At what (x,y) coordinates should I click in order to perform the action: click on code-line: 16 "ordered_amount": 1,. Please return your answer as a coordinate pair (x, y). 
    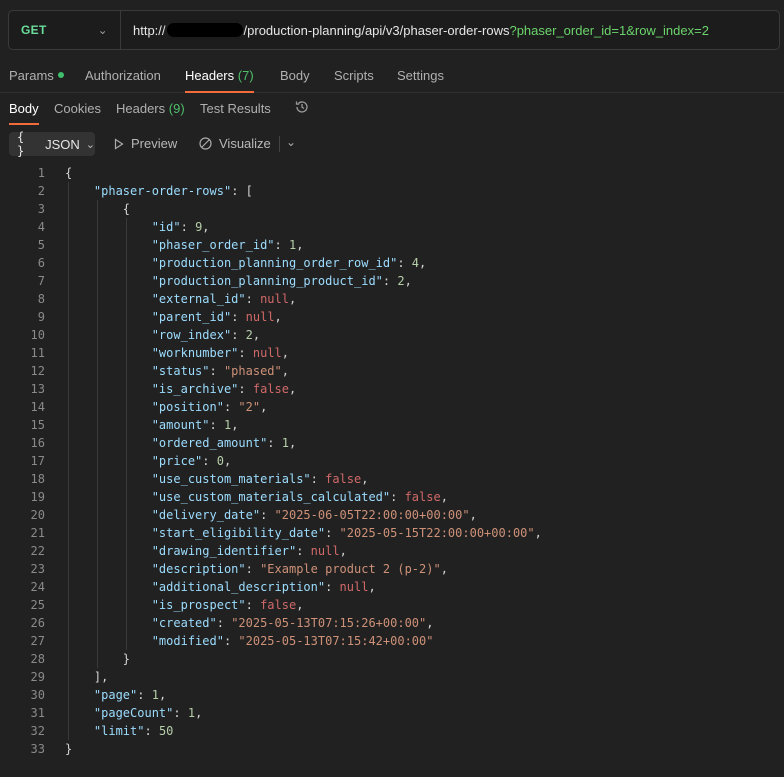
    Looking at the image, I should click on (392, 443).